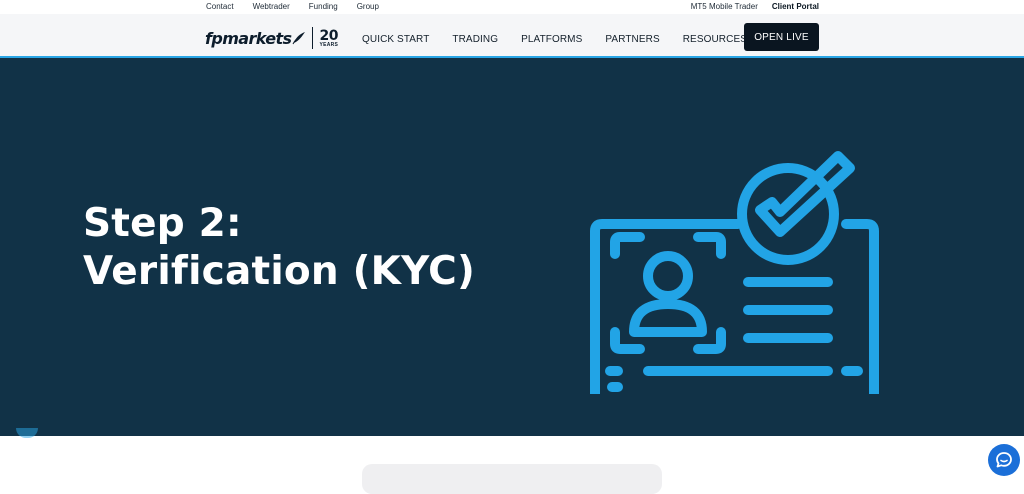 The height and width of the screenshot is (494, 1024). What do you see at coordinates (313, 38) in the screenshot?
I see `logo-divider` at bounding box center [313, 38].